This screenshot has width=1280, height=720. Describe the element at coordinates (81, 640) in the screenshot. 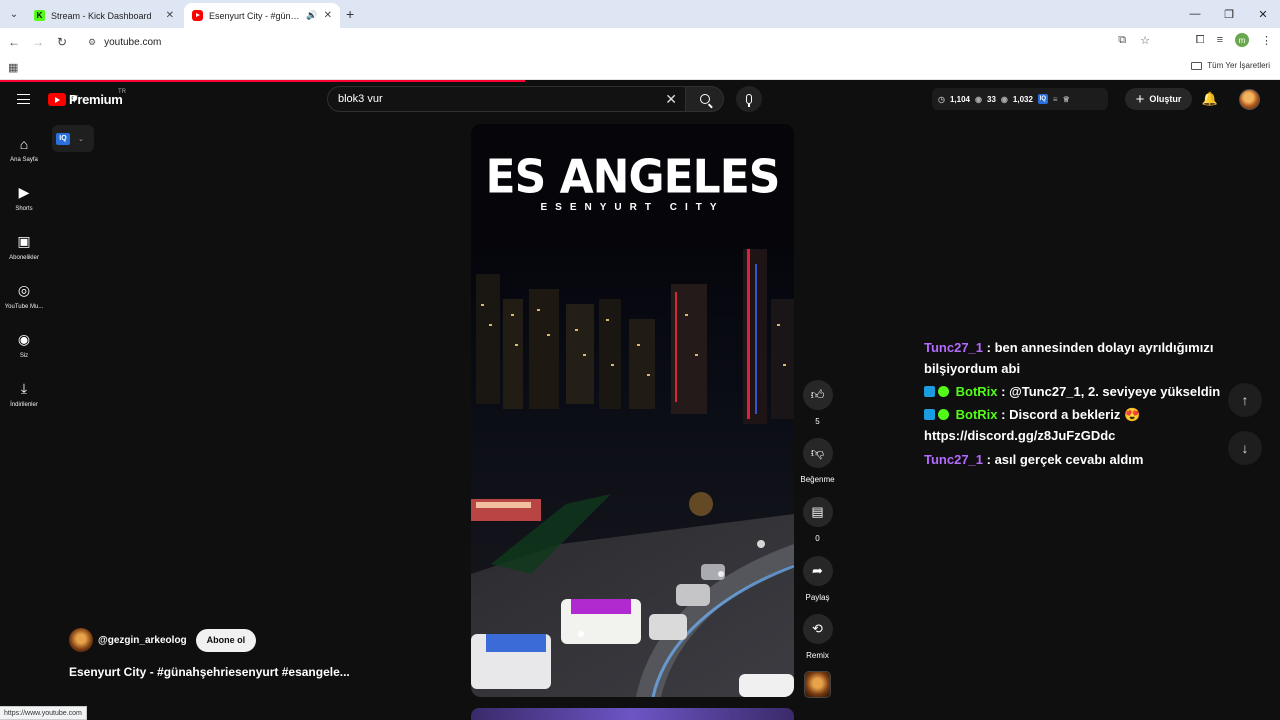

I see `channel-avatar` at that location.